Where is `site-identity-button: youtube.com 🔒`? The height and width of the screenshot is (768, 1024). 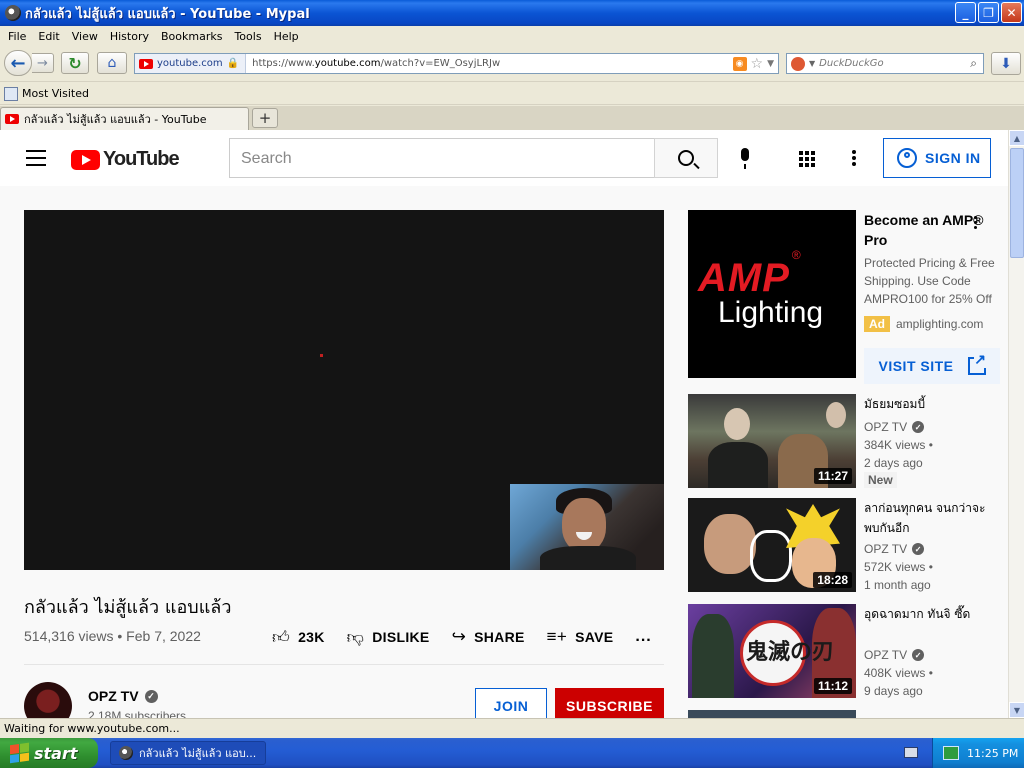 site-identity-button: youtube.com 🔒 is located at coordinates (191, 63).